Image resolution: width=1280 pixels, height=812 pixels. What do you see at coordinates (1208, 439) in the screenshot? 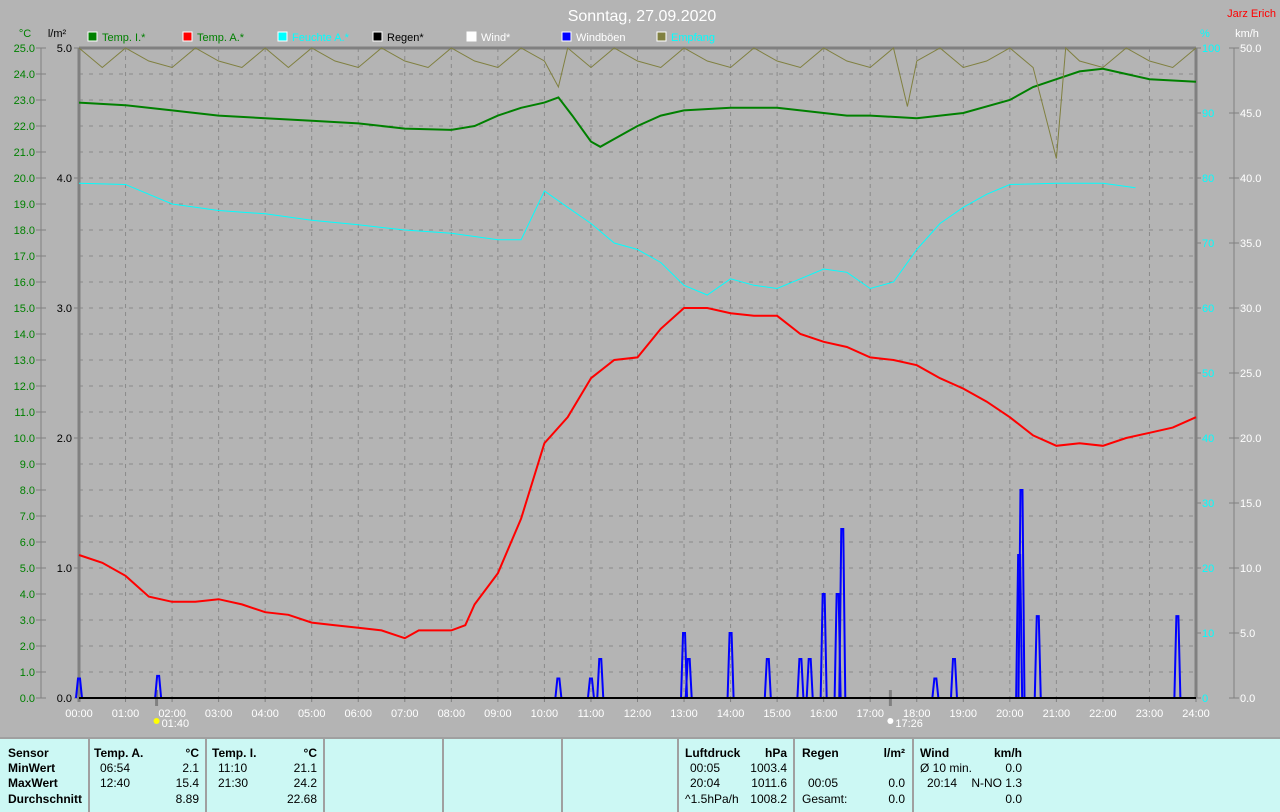
I see `humidity-tick-label: 40` at bounding box center [1208, 439].